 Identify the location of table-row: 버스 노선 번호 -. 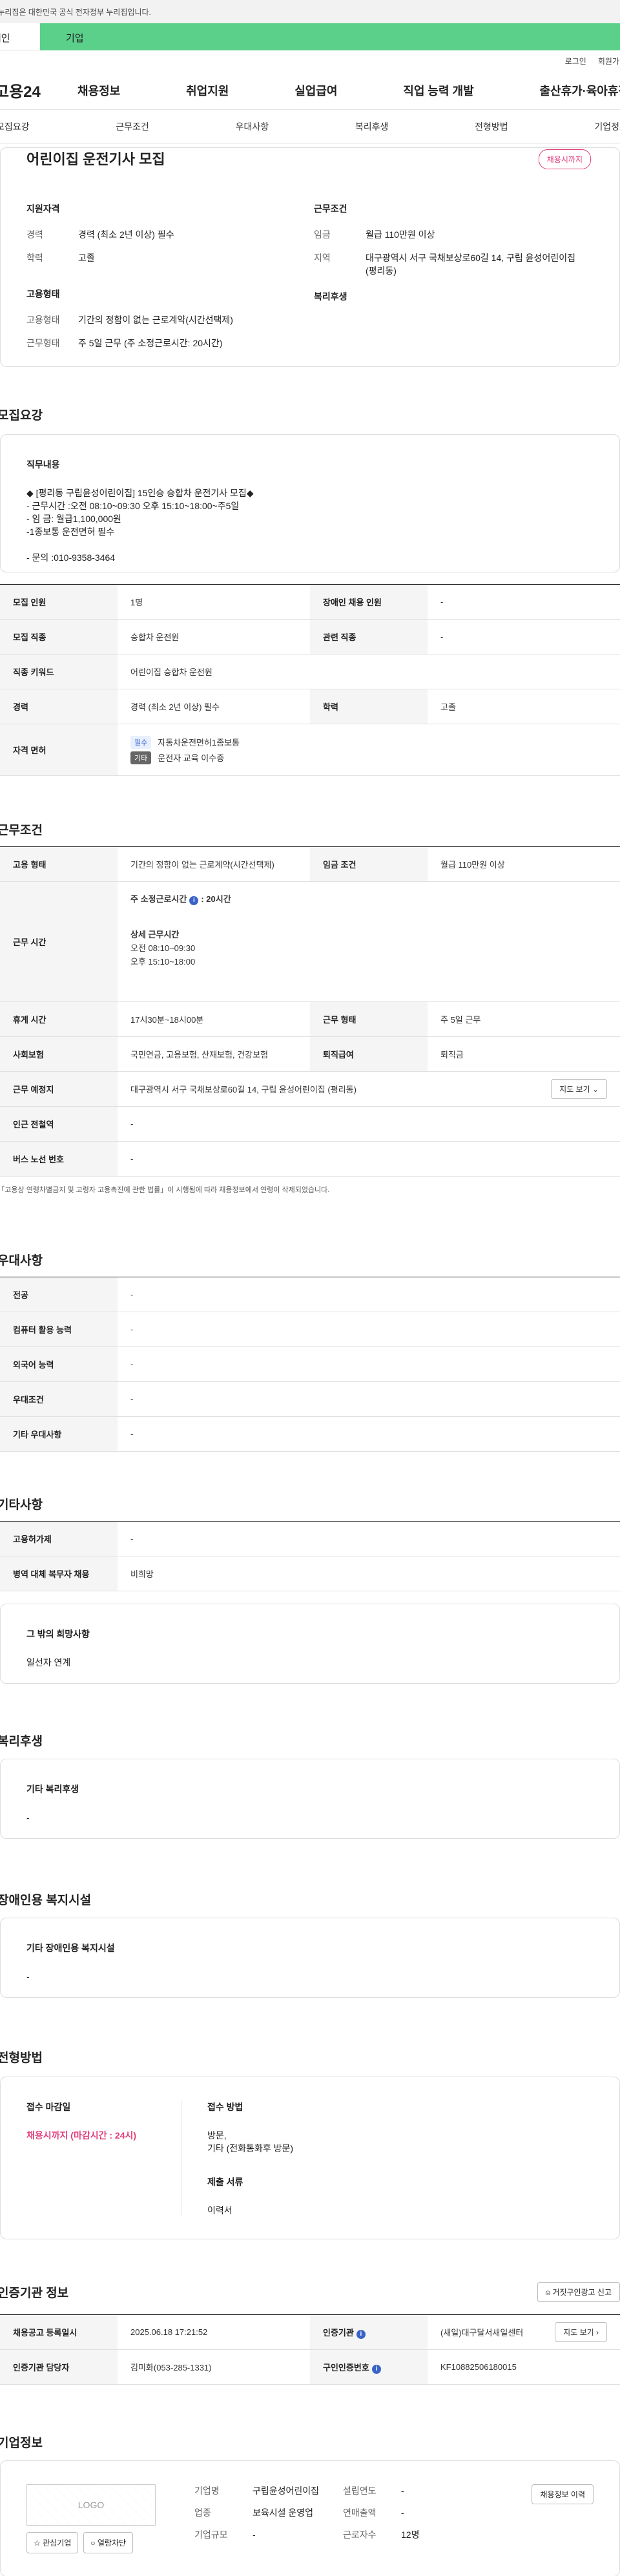
(310, 1159).